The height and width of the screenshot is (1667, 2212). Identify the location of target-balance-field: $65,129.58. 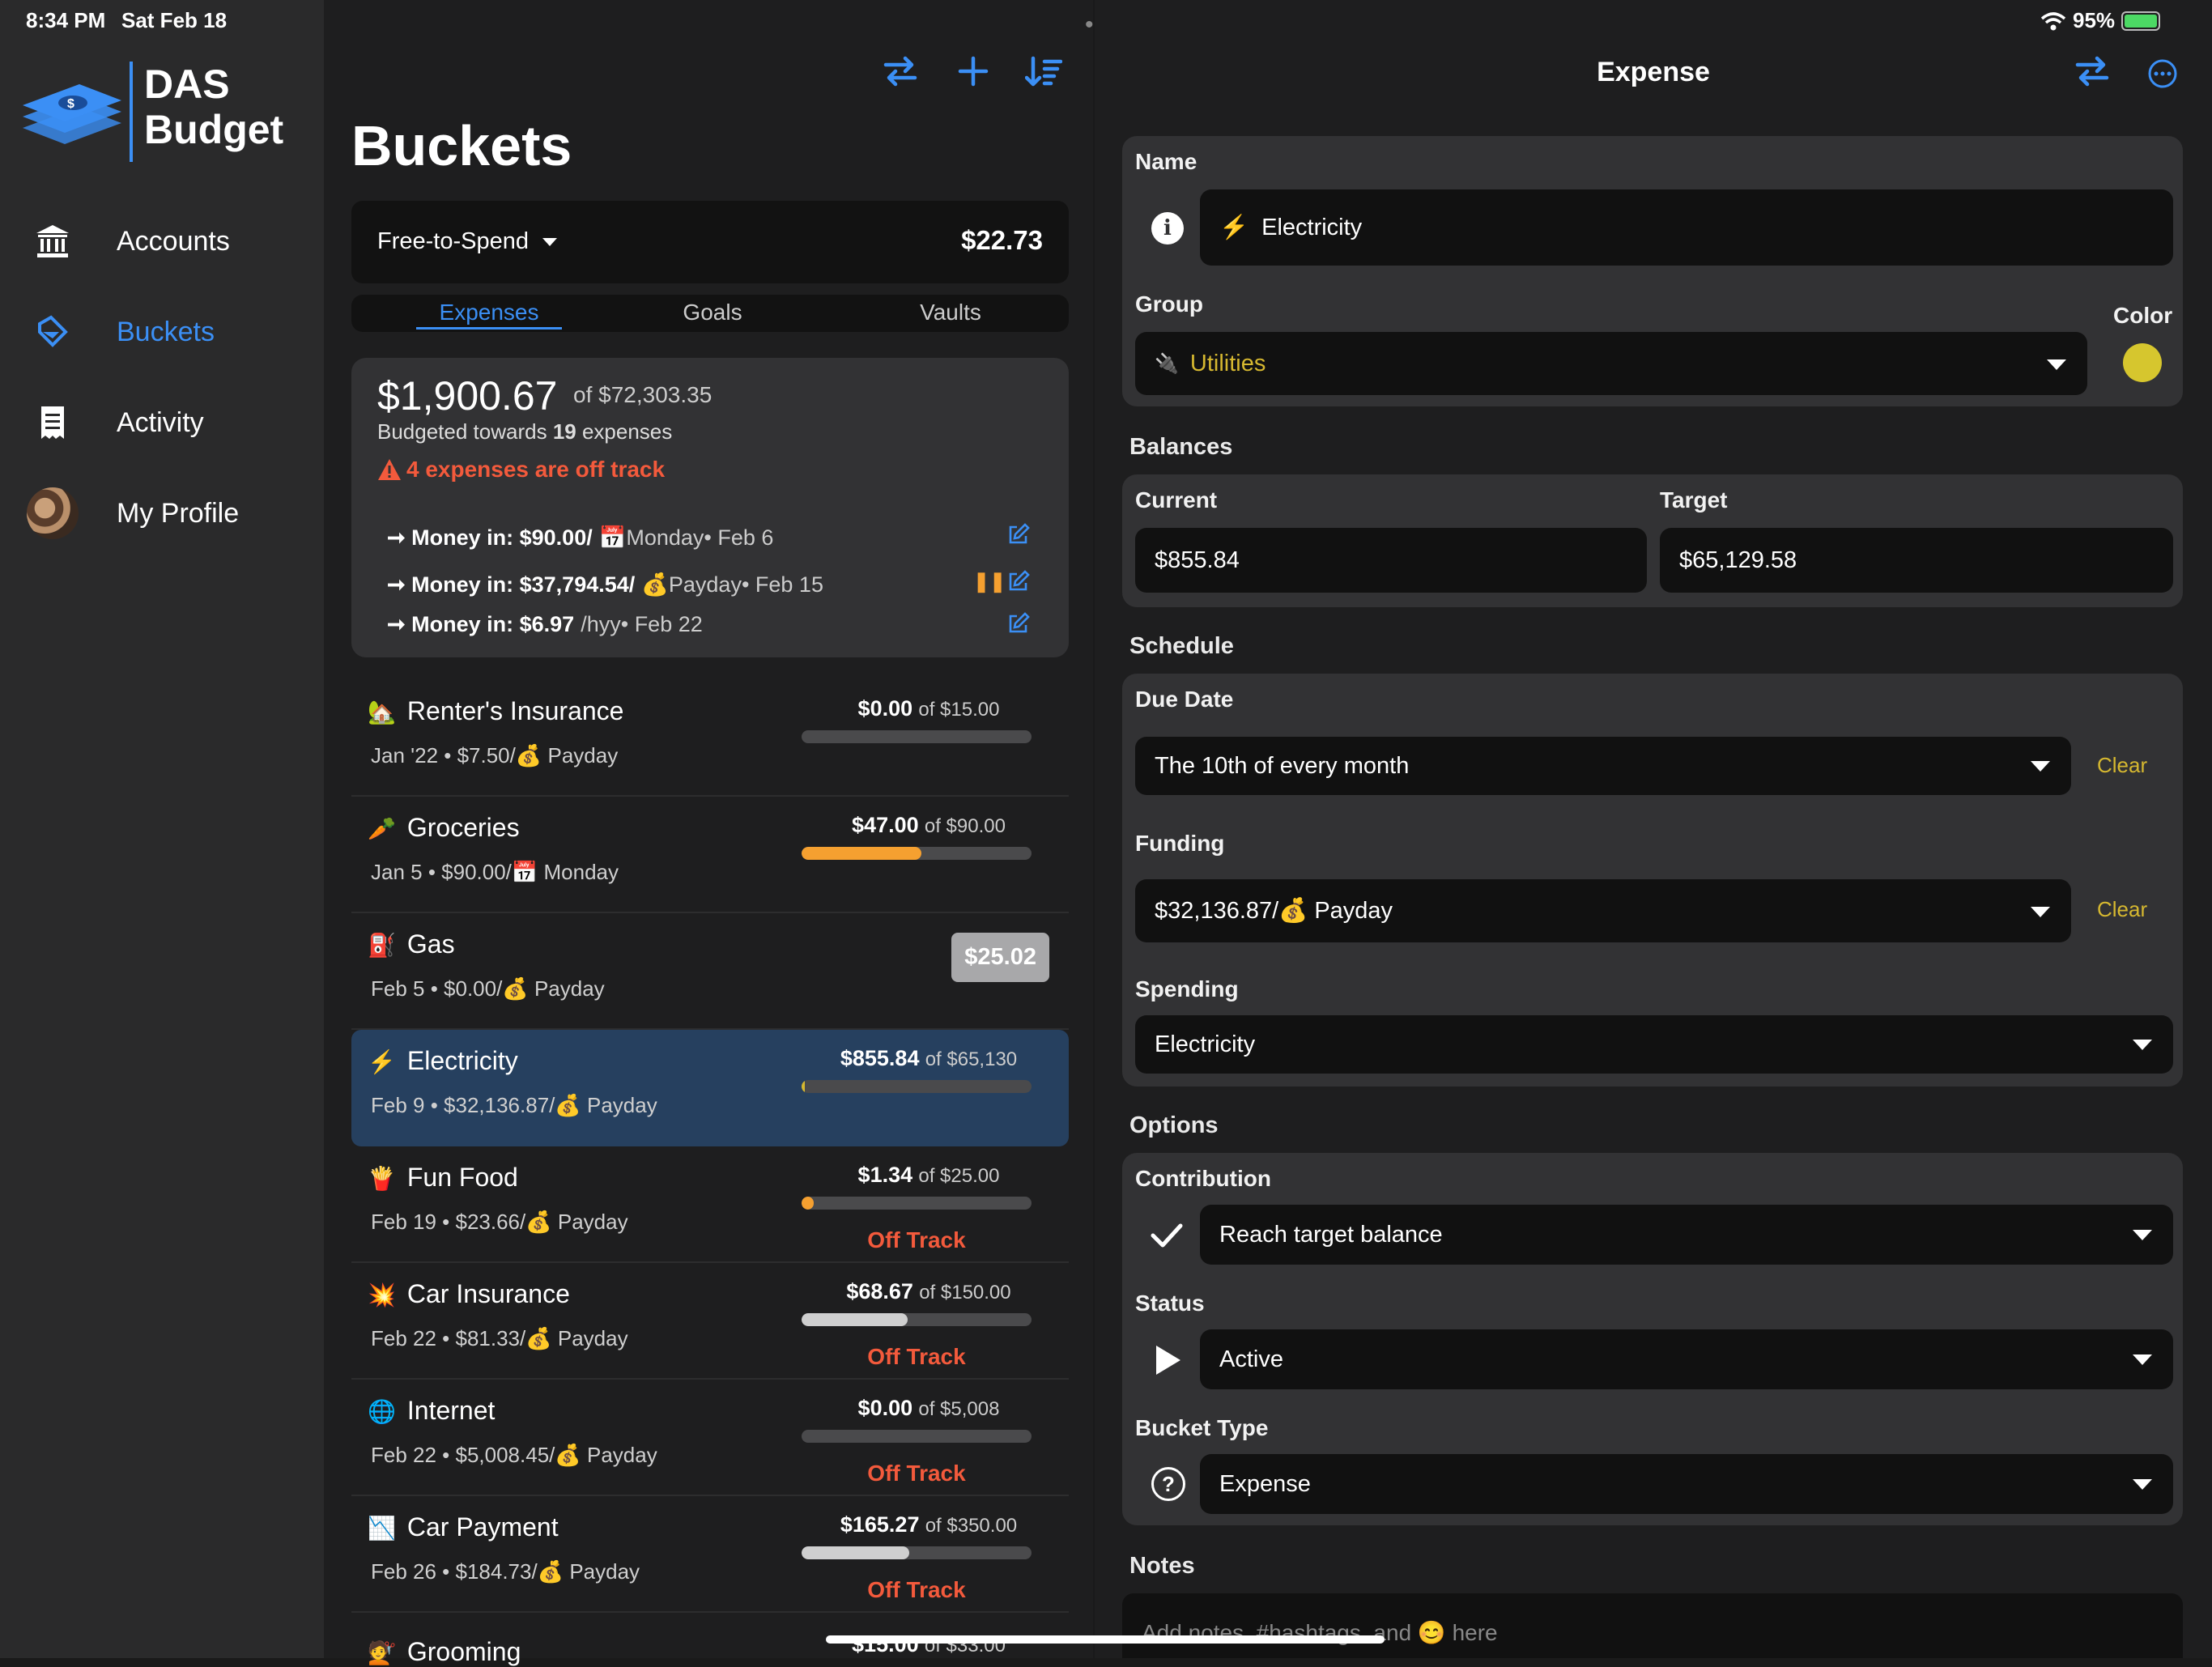
(1916, 560).